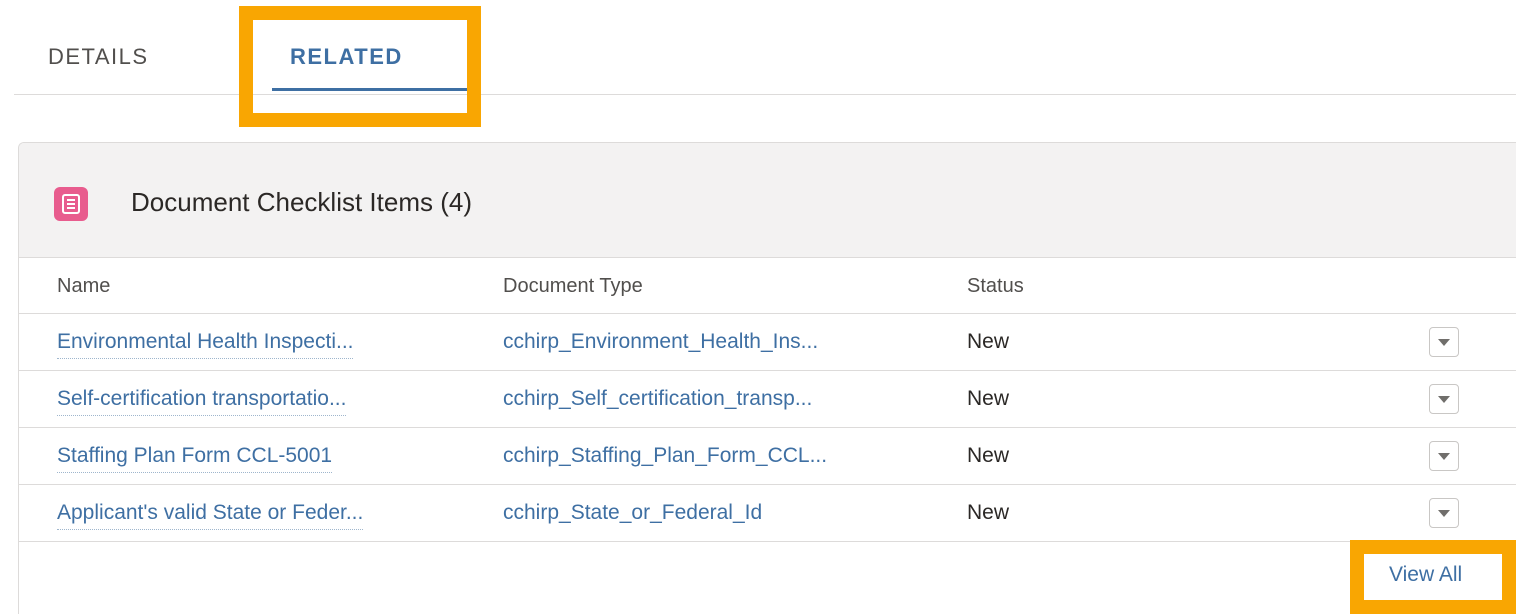 The image size is (1516, 614). What do you see at coordinates (83, 286) in the screenshot?
I see `column-header-name: Name` at bounding box center [83, 286].